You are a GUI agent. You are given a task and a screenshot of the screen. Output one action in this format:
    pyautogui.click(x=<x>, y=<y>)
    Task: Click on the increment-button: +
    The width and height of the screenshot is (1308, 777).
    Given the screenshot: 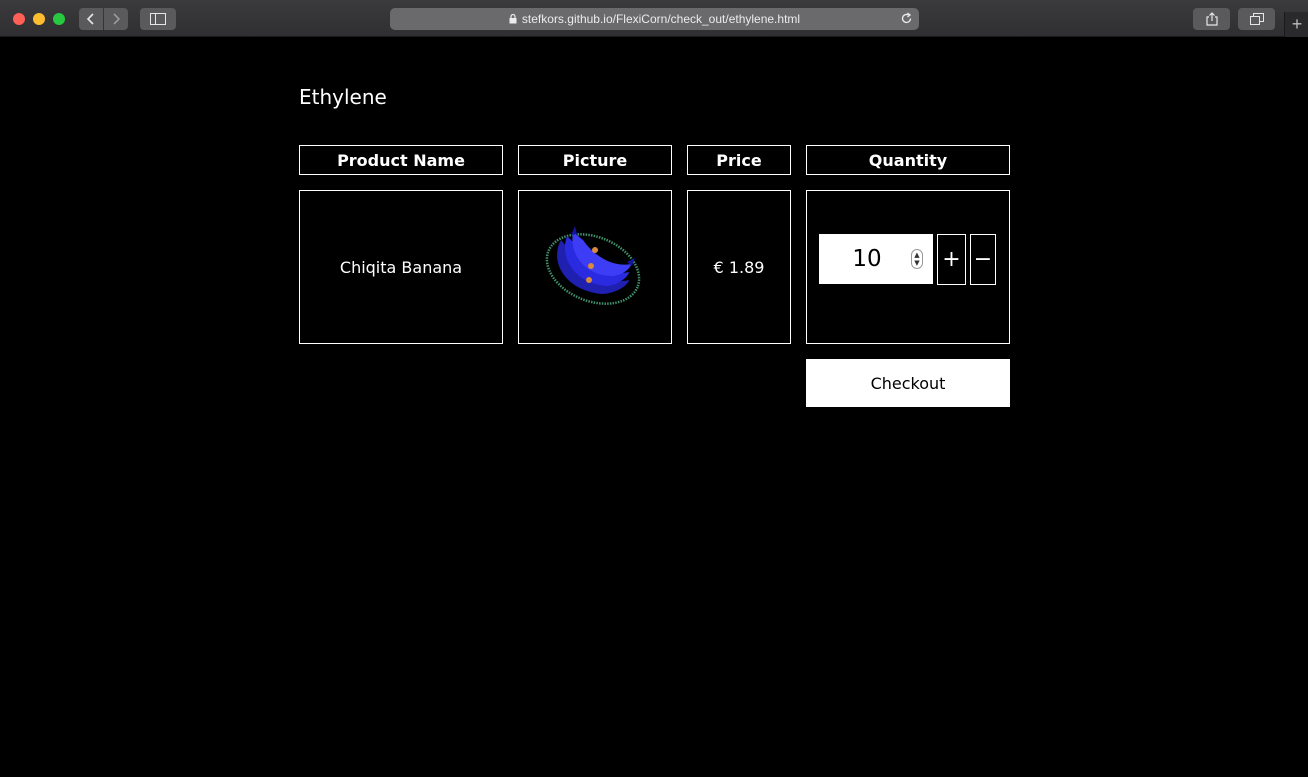 What is the action you would take?
    pyautogui.click(x=951, y=259)
    